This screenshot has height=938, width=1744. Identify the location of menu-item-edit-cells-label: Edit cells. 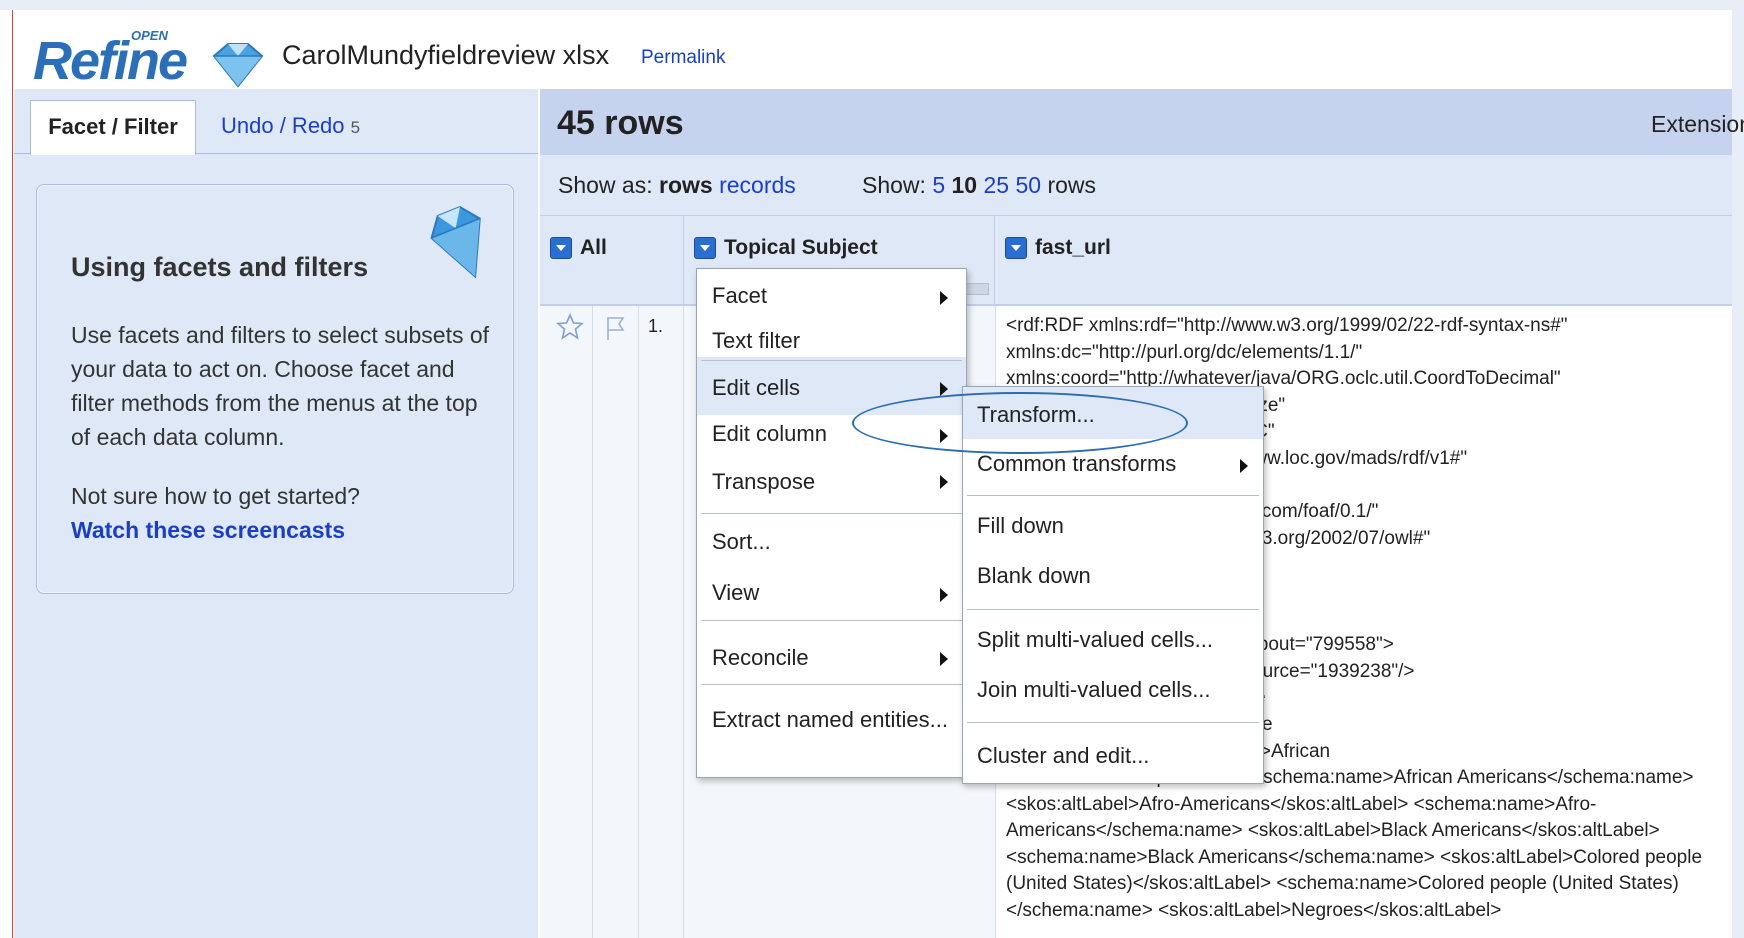
(756, 387).